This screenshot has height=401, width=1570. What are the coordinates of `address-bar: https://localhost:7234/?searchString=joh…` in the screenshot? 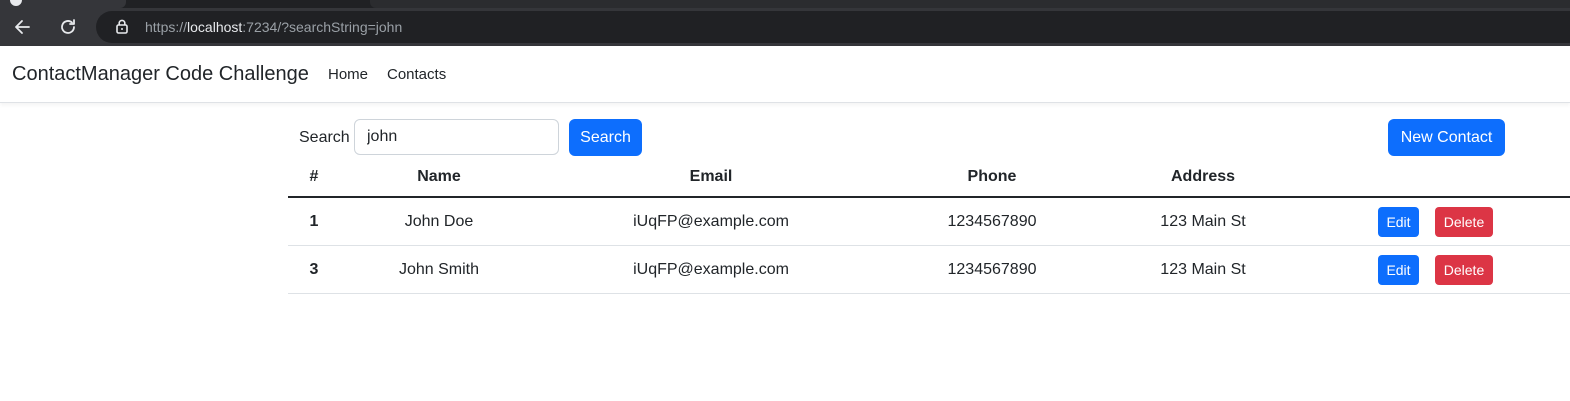 It's located at (833, 27).